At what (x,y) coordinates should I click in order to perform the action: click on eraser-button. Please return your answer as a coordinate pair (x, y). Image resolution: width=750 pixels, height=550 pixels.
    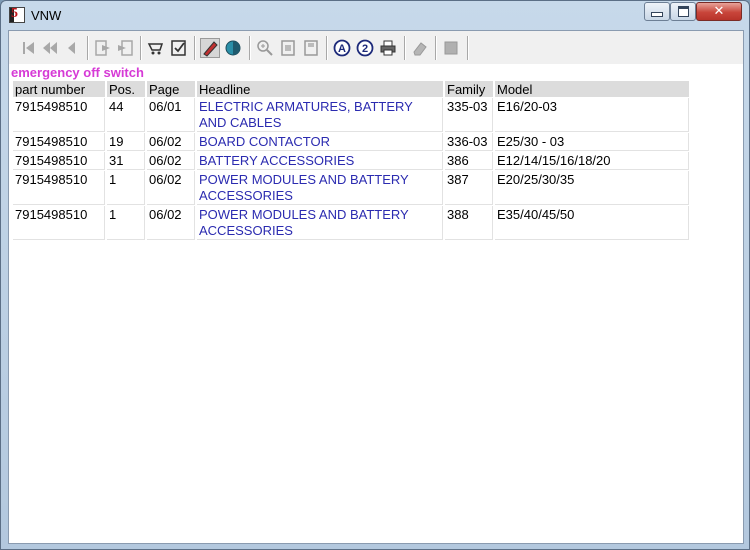
    Looking at the image, I should click on (420, 48).